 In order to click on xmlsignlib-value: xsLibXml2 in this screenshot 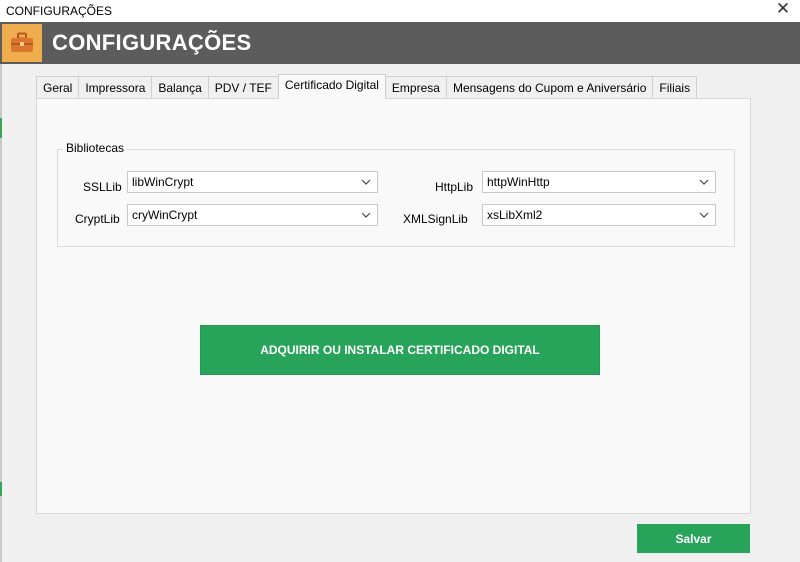, I will do `click(515, 215)`.